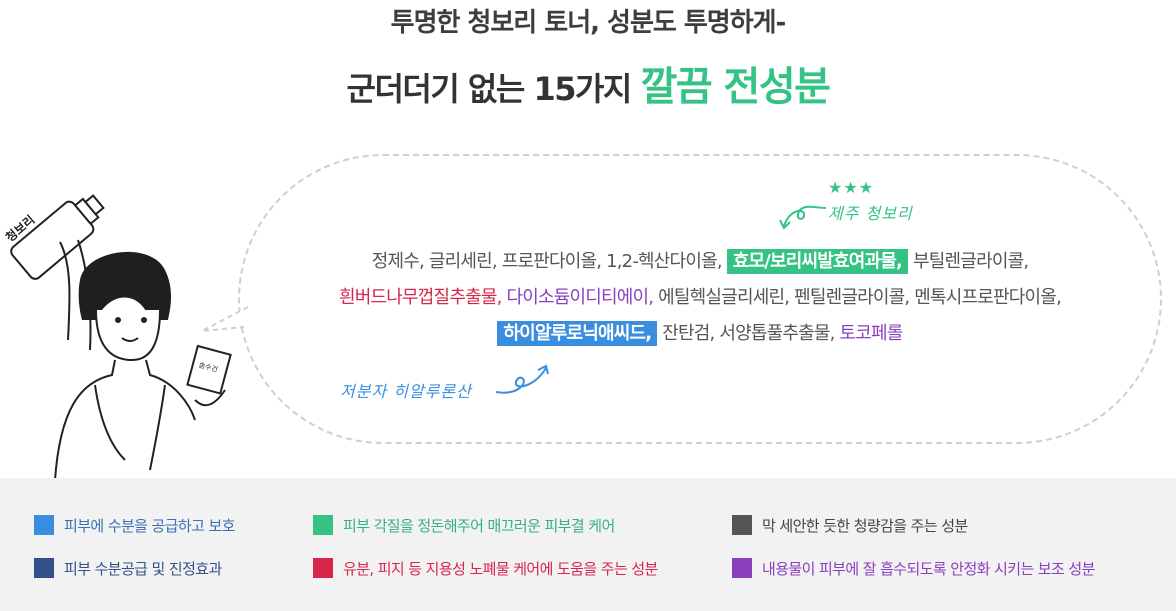  I want to click on legend-label: 내용물이 피부에 잘 흡수되도록 안정화 시키는 보조 성분, so click(928, 568).